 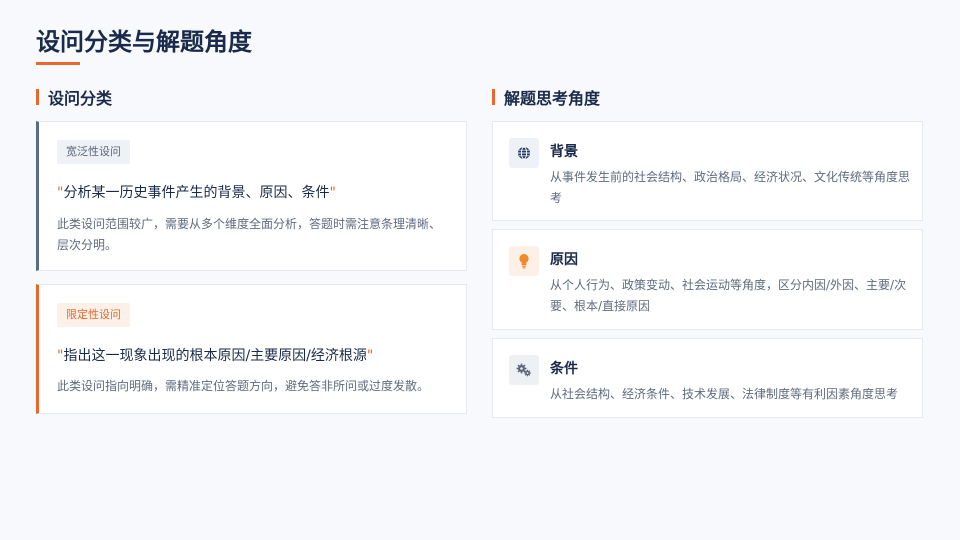 What do you see at coordinates (564, 260) in the screenshot?
I see `angle-title: 原因` at bounding box center [564, 260].